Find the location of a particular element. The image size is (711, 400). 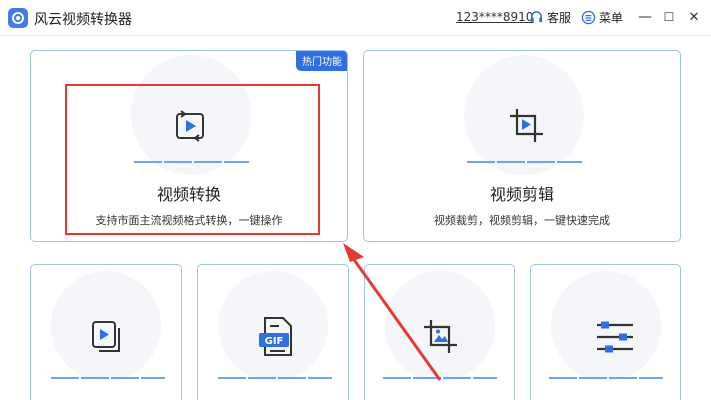

video-merge-card is located at coordinates (106, 332).